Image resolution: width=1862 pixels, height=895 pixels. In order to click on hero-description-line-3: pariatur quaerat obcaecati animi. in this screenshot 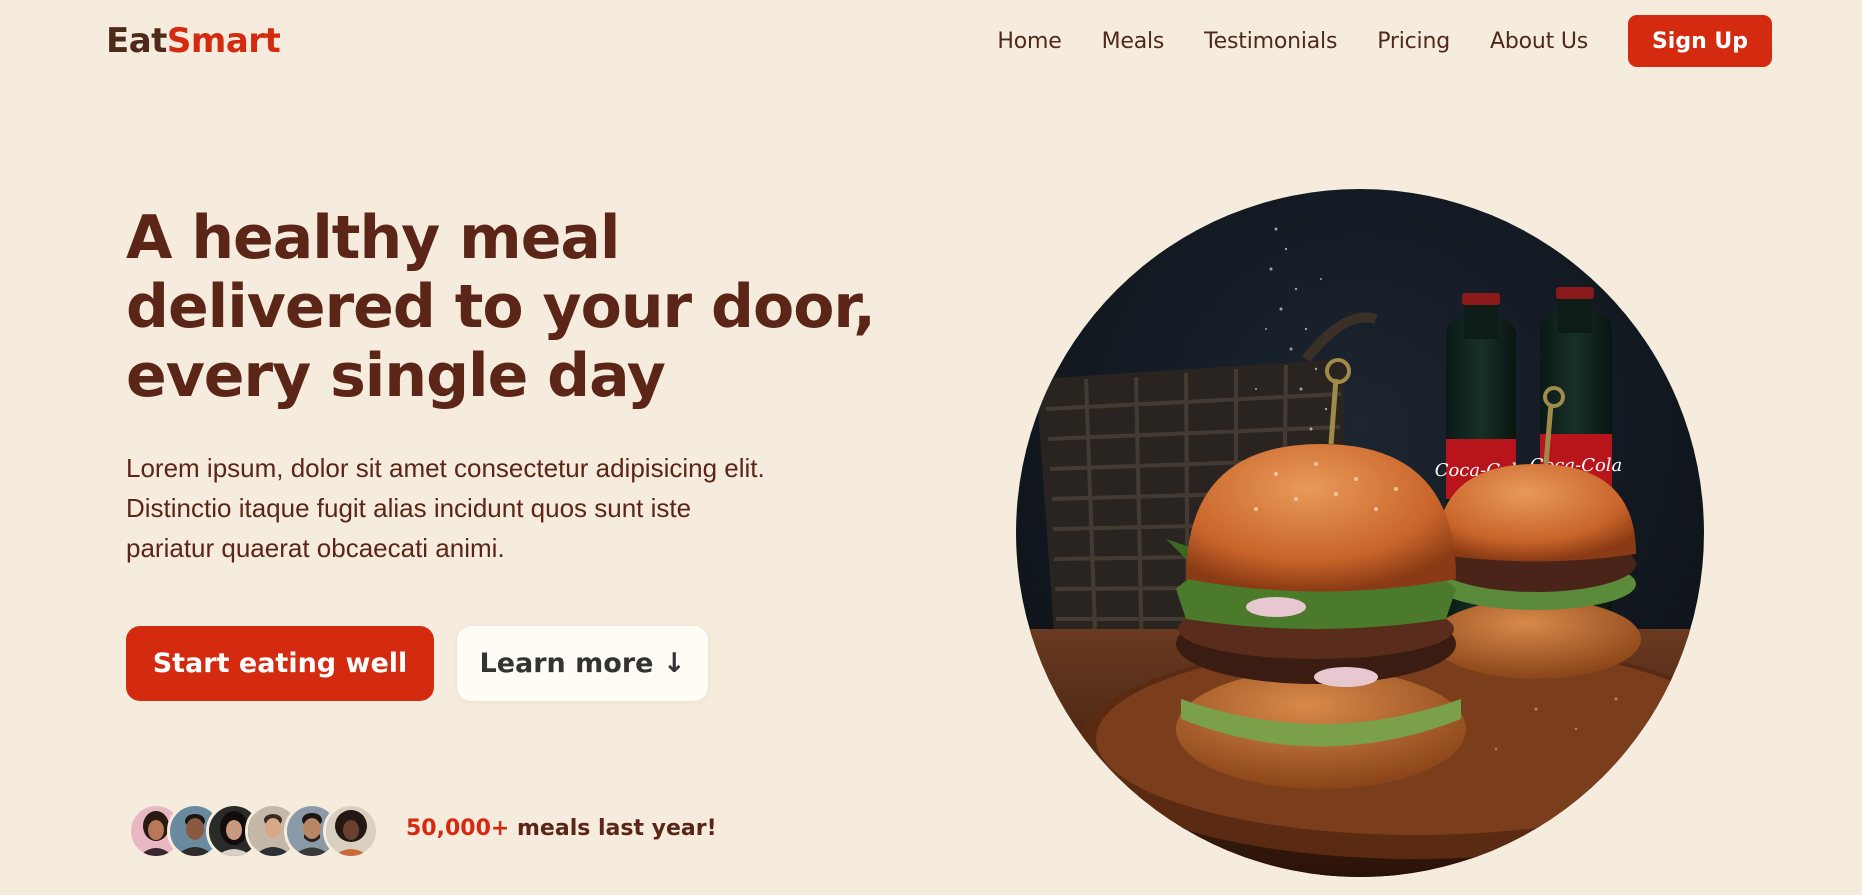, I will do `click(315, 548)`.